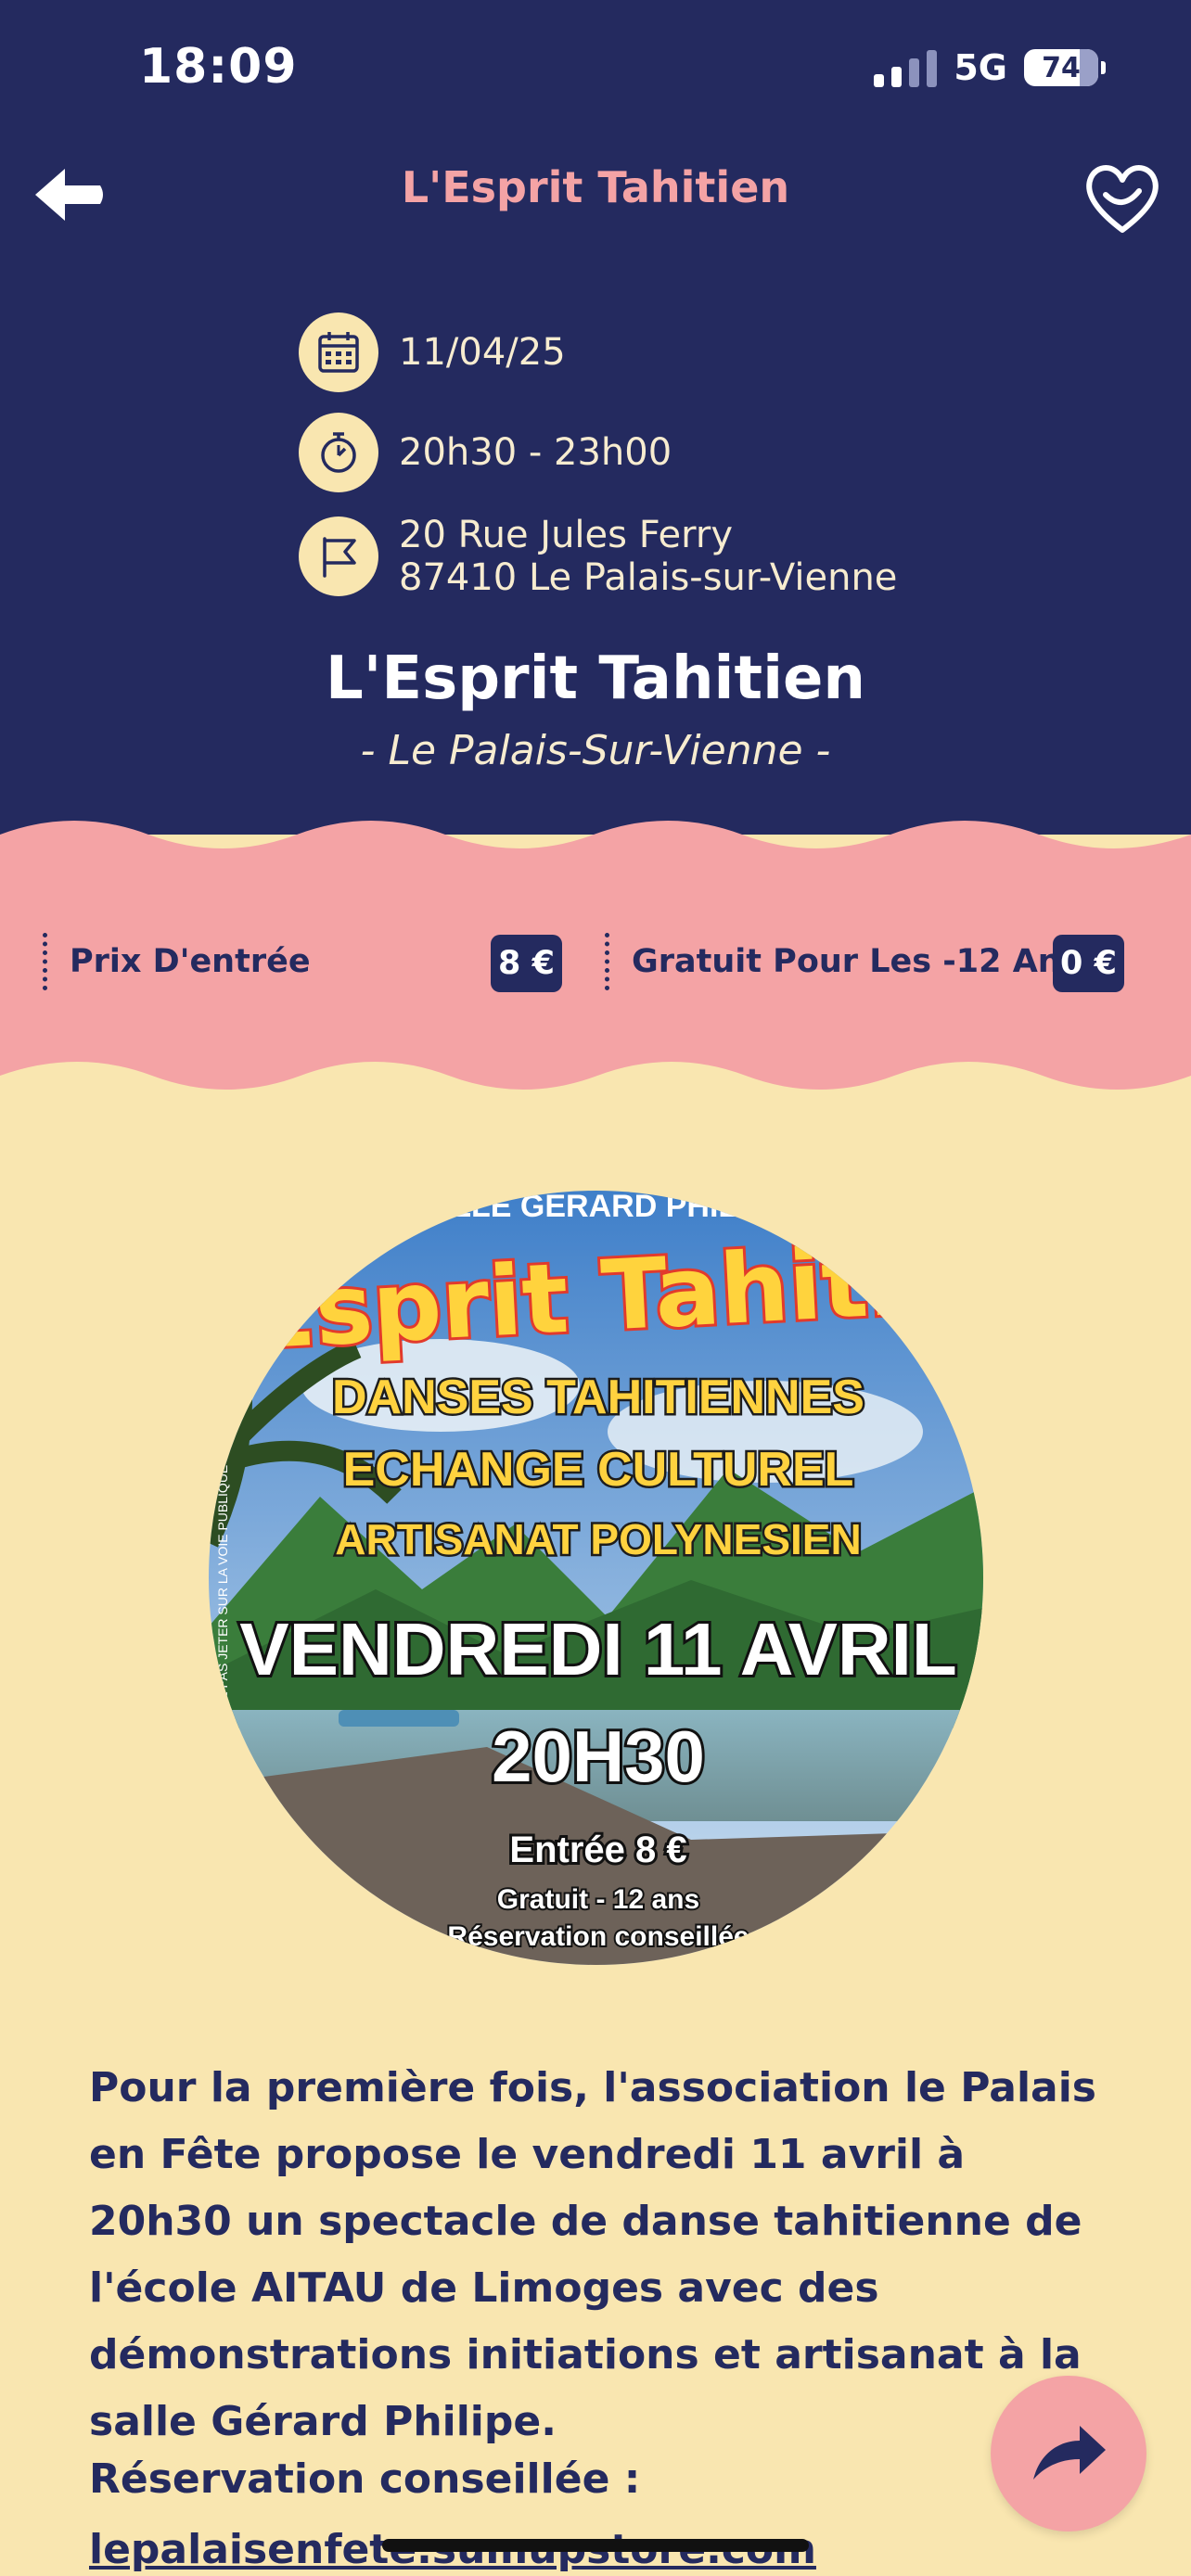 The height and width of the screenshot is (2576, 1191). What do you see at coordinates (535, 452) in the screenshot?
I see `event-time: 20h30 - 23h00` at bounding box center [535, 452].